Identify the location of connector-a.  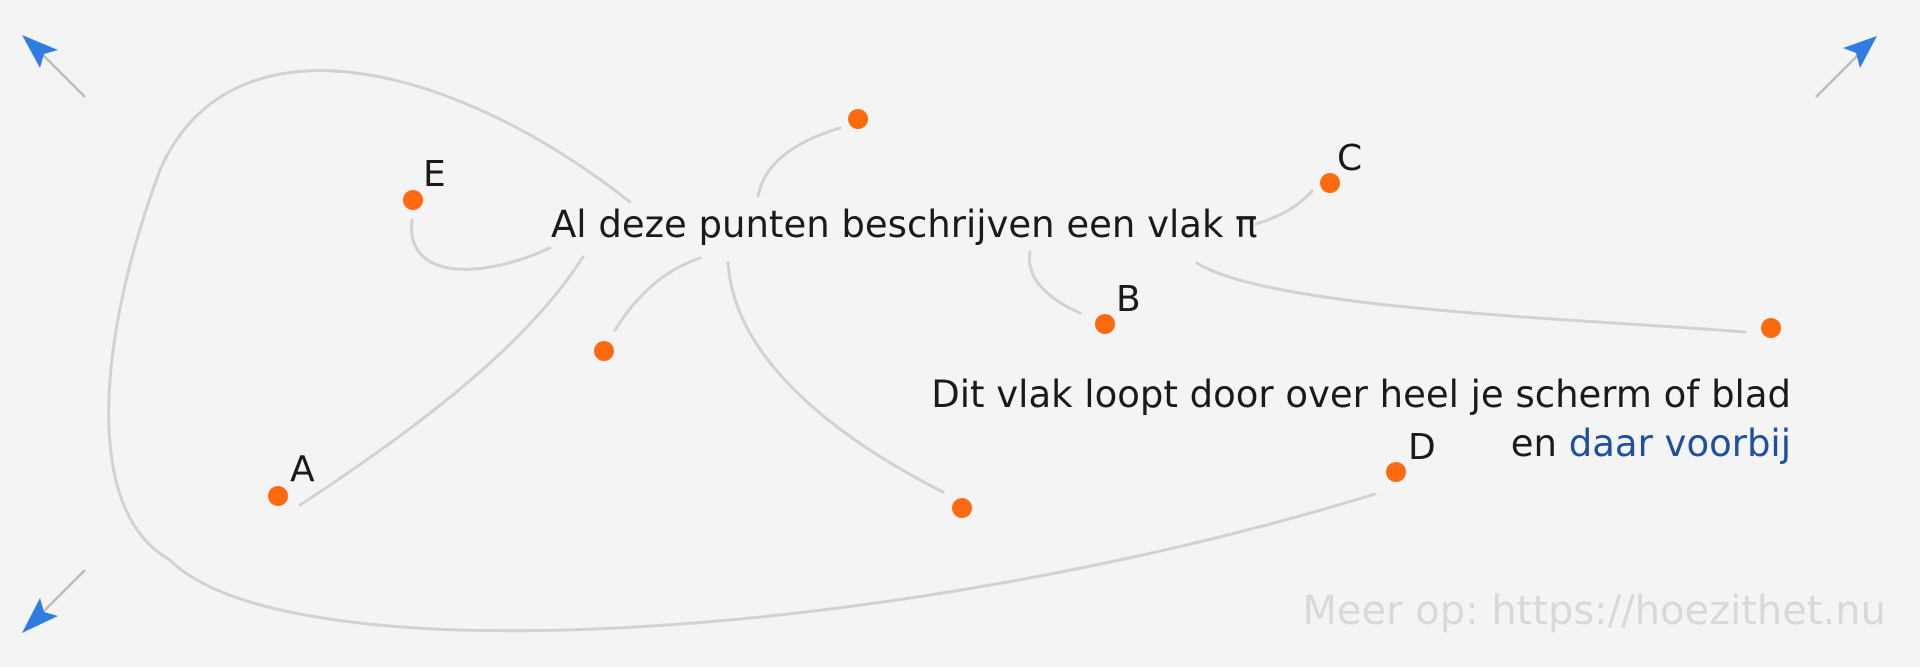
(441, 381).